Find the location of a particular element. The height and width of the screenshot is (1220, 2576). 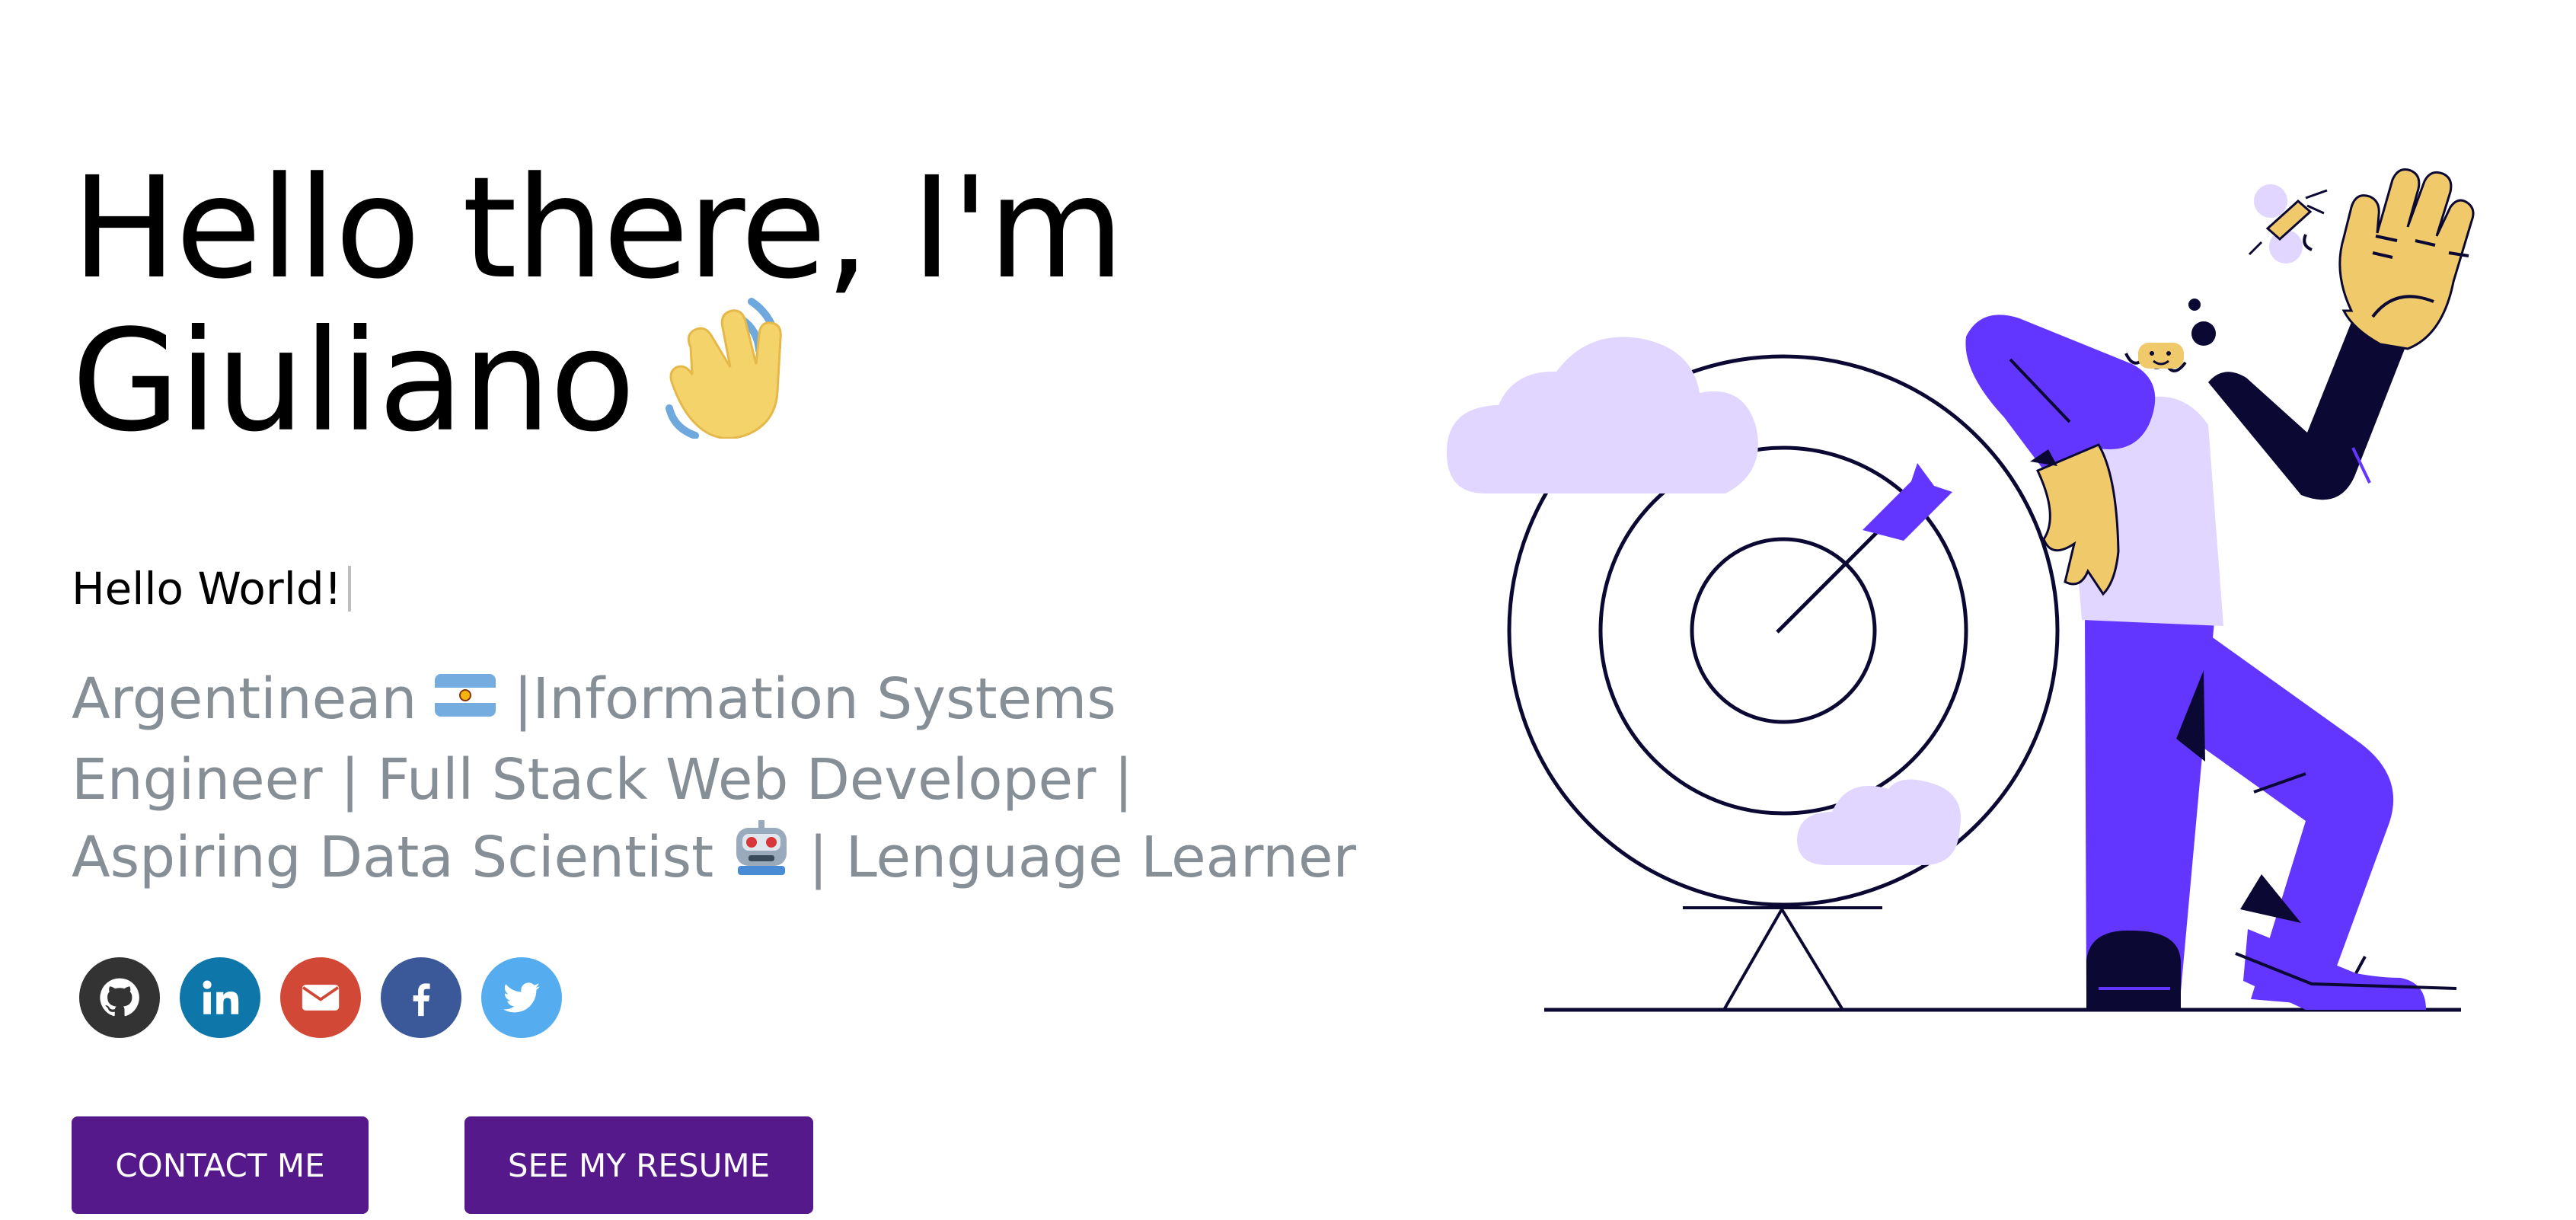

typing-cursor is located at coordinates (349, 589).